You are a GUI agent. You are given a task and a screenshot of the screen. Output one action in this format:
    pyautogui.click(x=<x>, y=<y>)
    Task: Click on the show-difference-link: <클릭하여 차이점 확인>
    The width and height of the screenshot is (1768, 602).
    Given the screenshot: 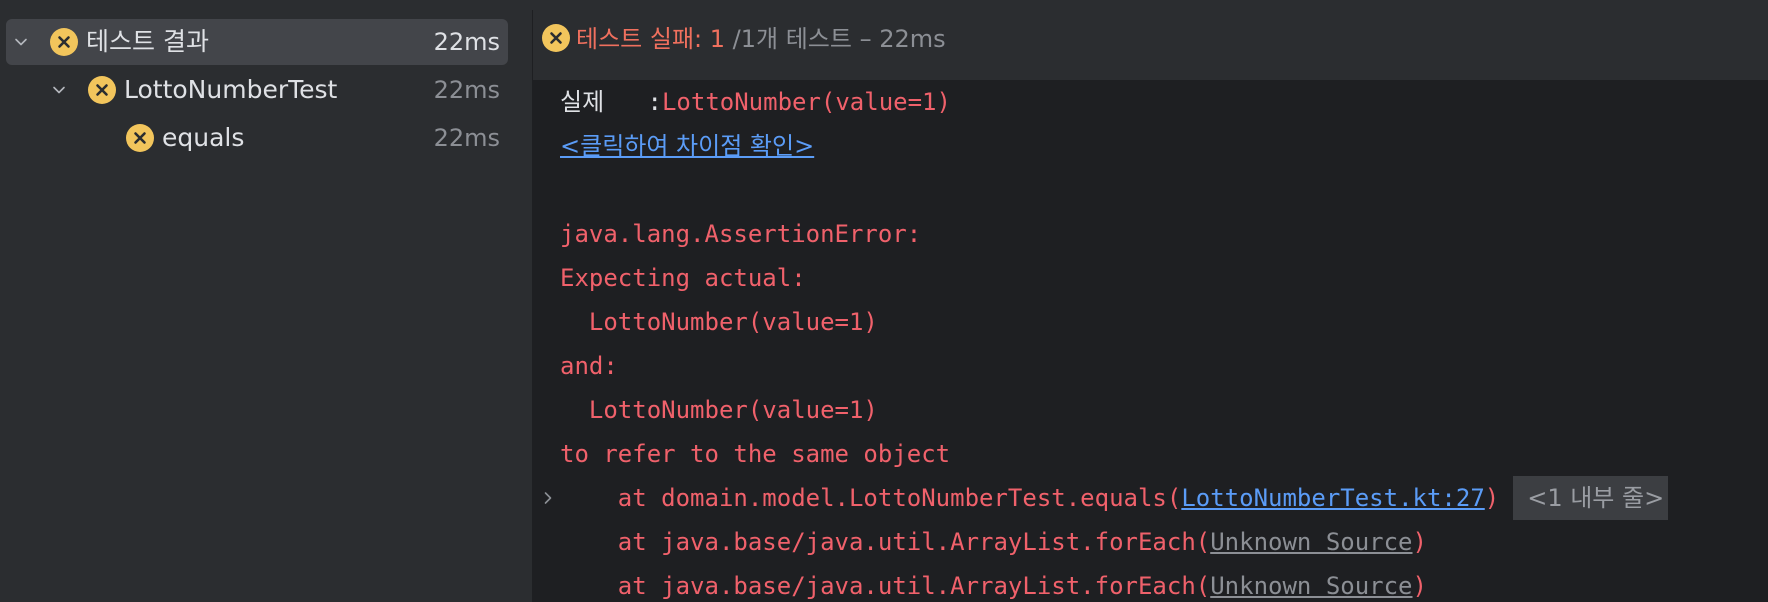 What is the action you would take?
    pyautogui.click(x=687, y=146)
    